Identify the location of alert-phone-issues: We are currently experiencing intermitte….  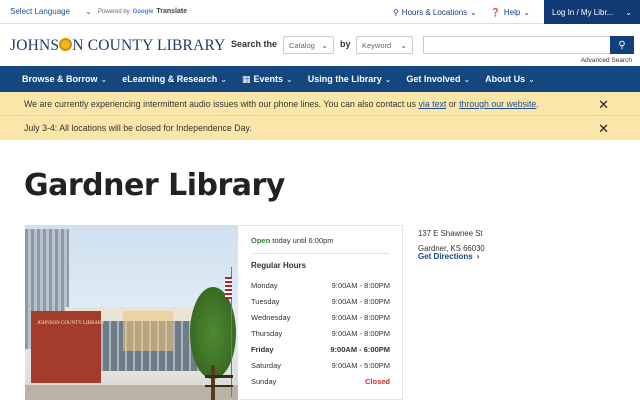
(320, 104).